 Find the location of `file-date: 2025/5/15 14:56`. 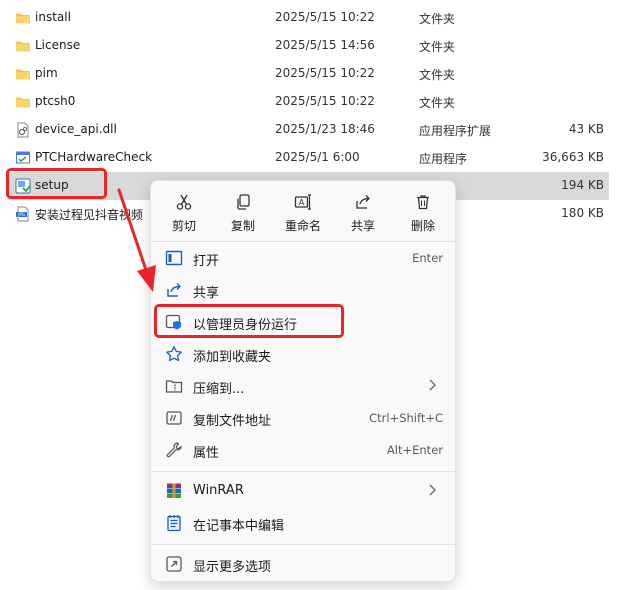

file-date: 2025/5/15 14:56 is located at coordinates (325, 45).